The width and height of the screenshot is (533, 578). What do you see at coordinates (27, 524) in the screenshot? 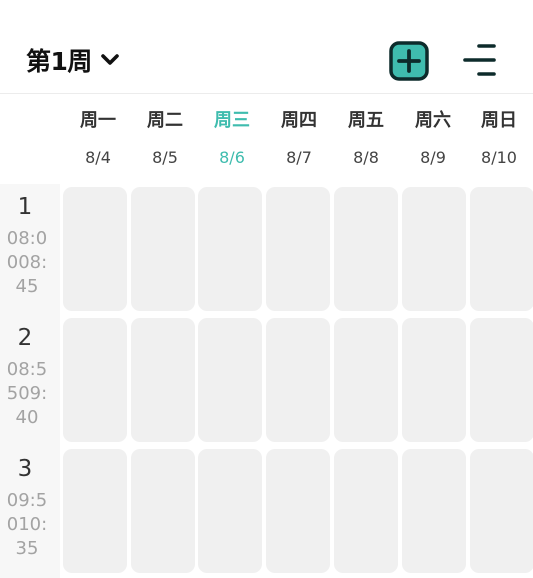
I see `period-time: 09:5010:35` at bounding box center [27, 524].